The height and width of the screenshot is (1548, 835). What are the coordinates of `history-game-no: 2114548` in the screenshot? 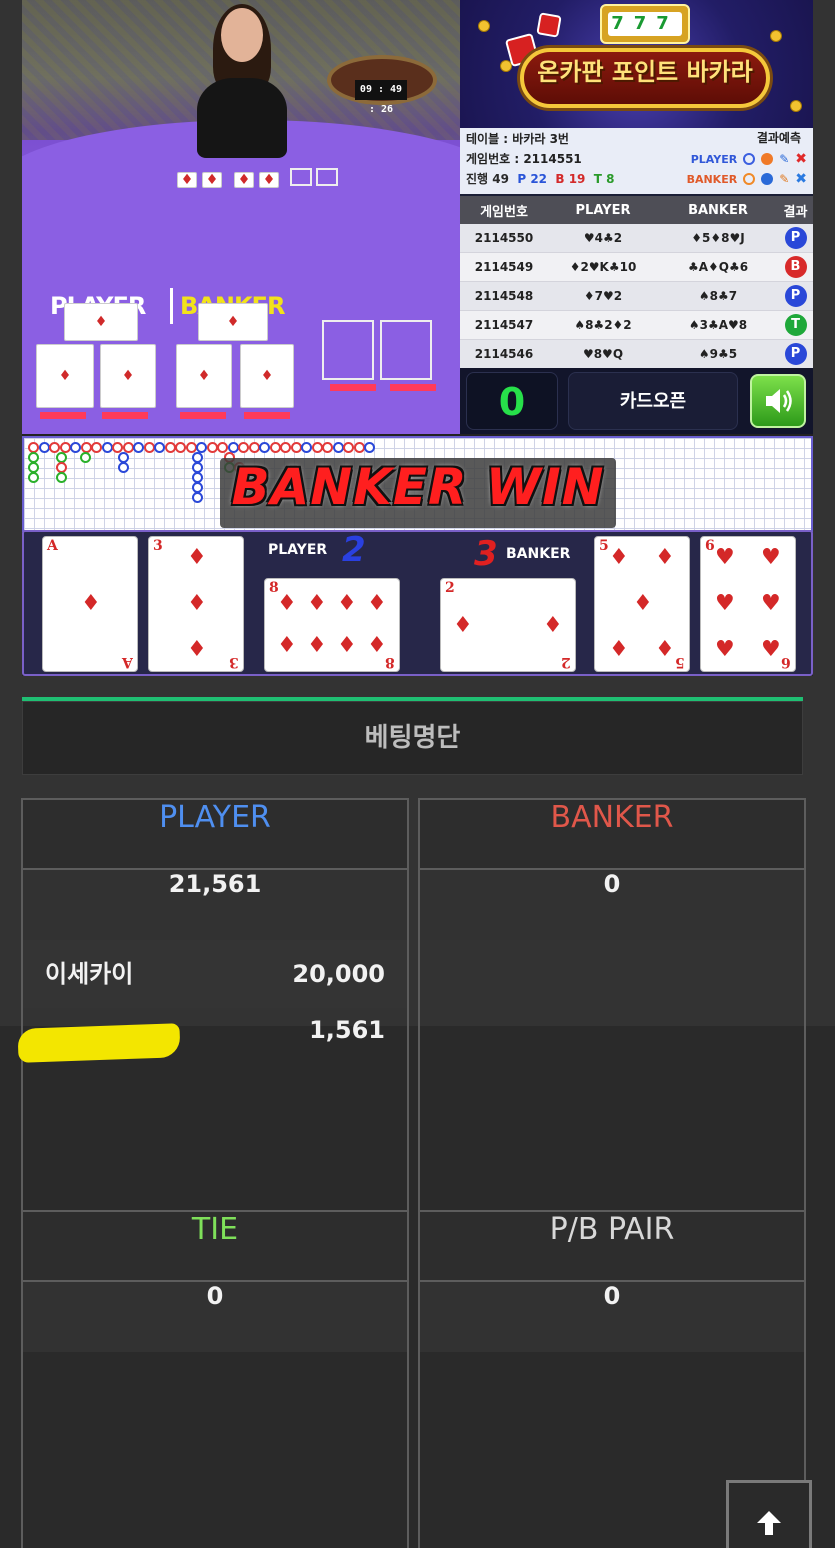 It's located at (504, 296).